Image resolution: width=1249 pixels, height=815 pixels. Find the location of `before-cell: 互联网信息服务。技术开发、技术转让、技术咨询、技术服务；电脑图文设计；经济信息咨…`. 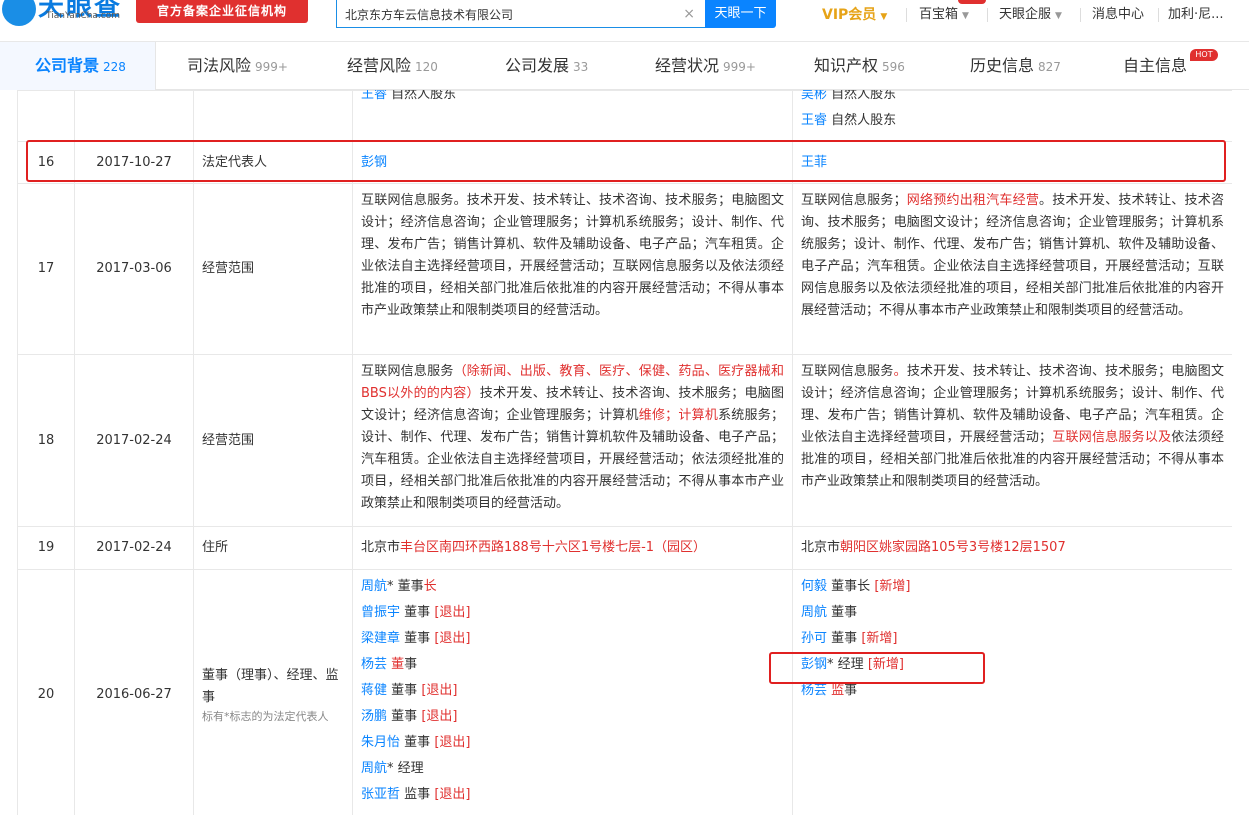

before-cell: 互联网信息服务。技术开发、技术转让、技术咨询、技术服务；电脑图文设计；经济信息咨… is located at coordinates (572, 269).